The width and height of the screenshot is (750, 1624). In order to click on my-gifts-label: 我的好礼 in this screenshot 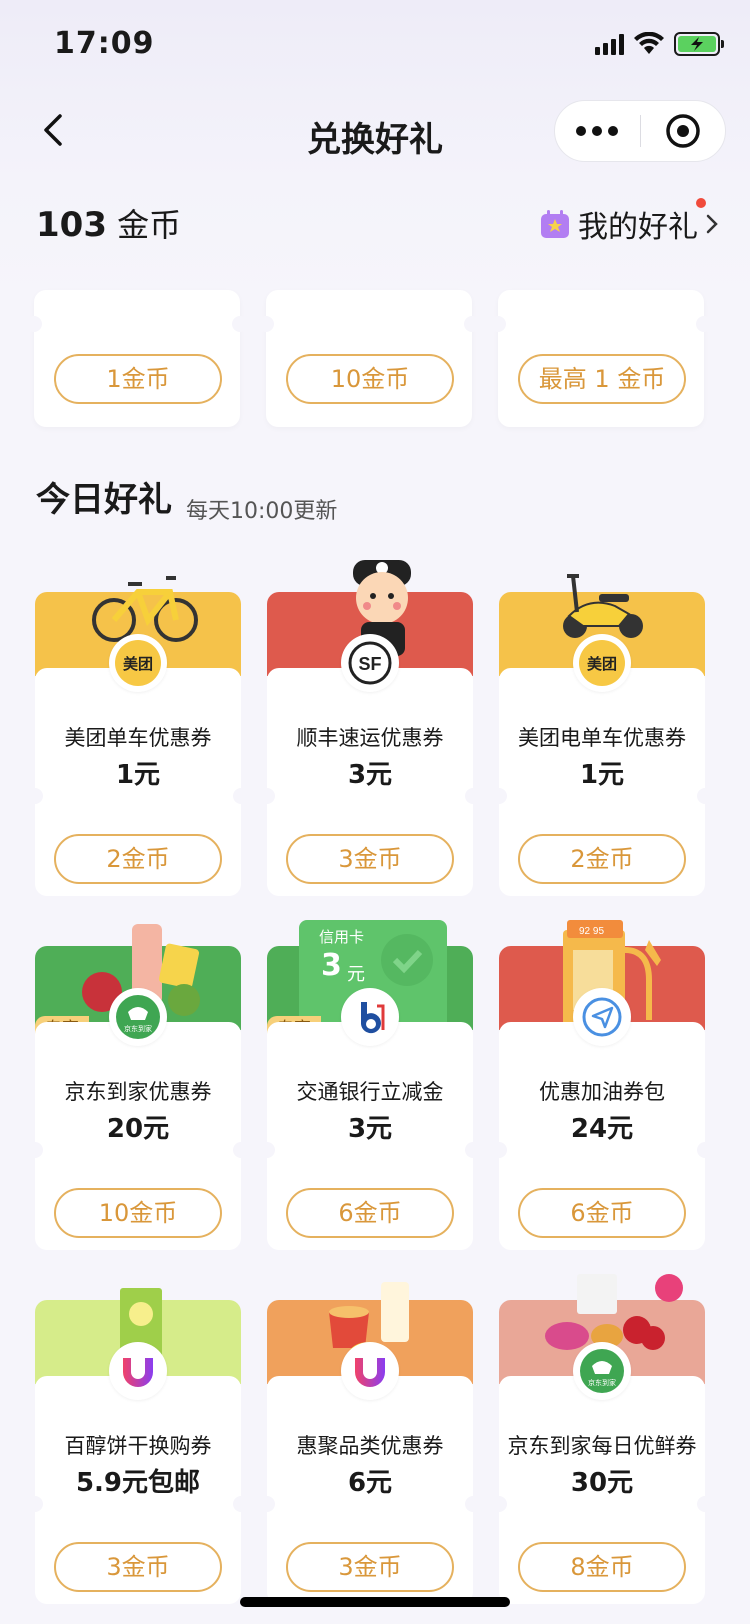, I will do `click(638, 227)`.